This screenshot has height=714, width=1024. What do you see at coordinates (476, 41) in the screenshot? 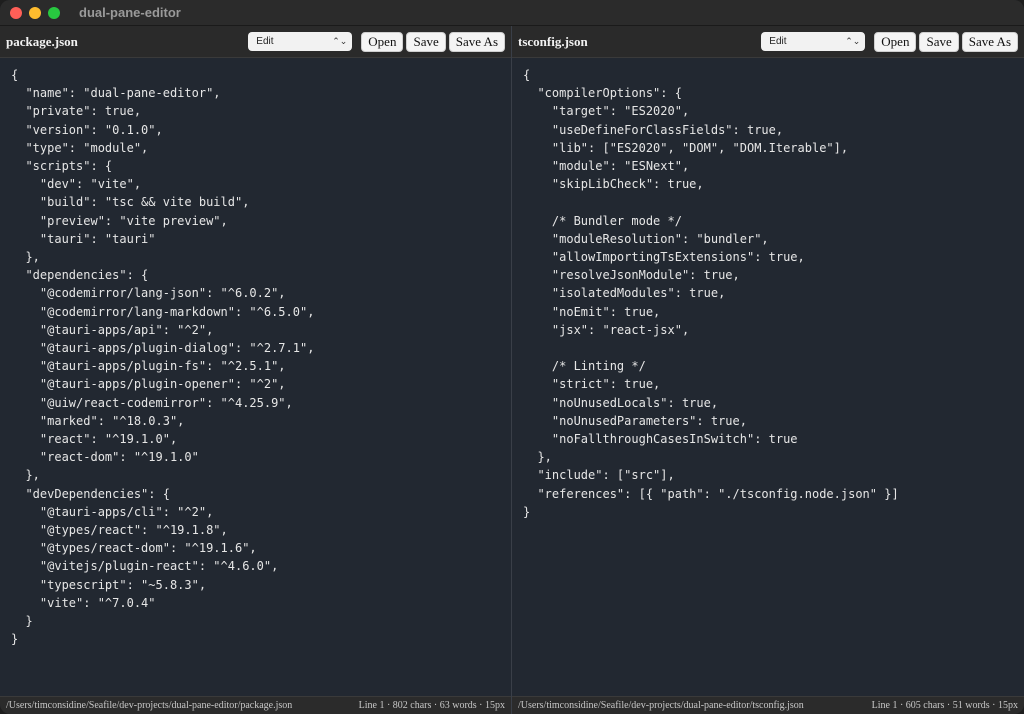
I see `left-save-as-button: Save As` at bounding box center [476, 41].